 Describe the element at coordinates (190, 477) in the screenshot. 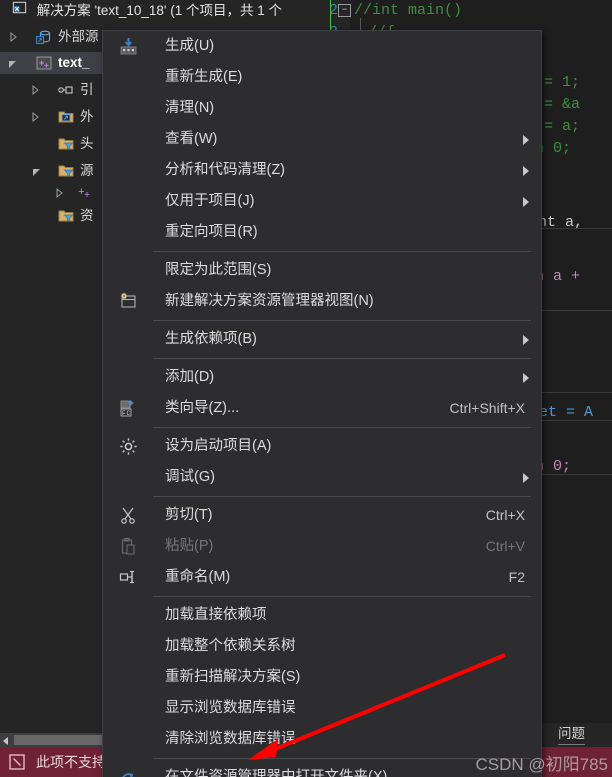

I see `menu-item-label: 调试(G)` at that location.